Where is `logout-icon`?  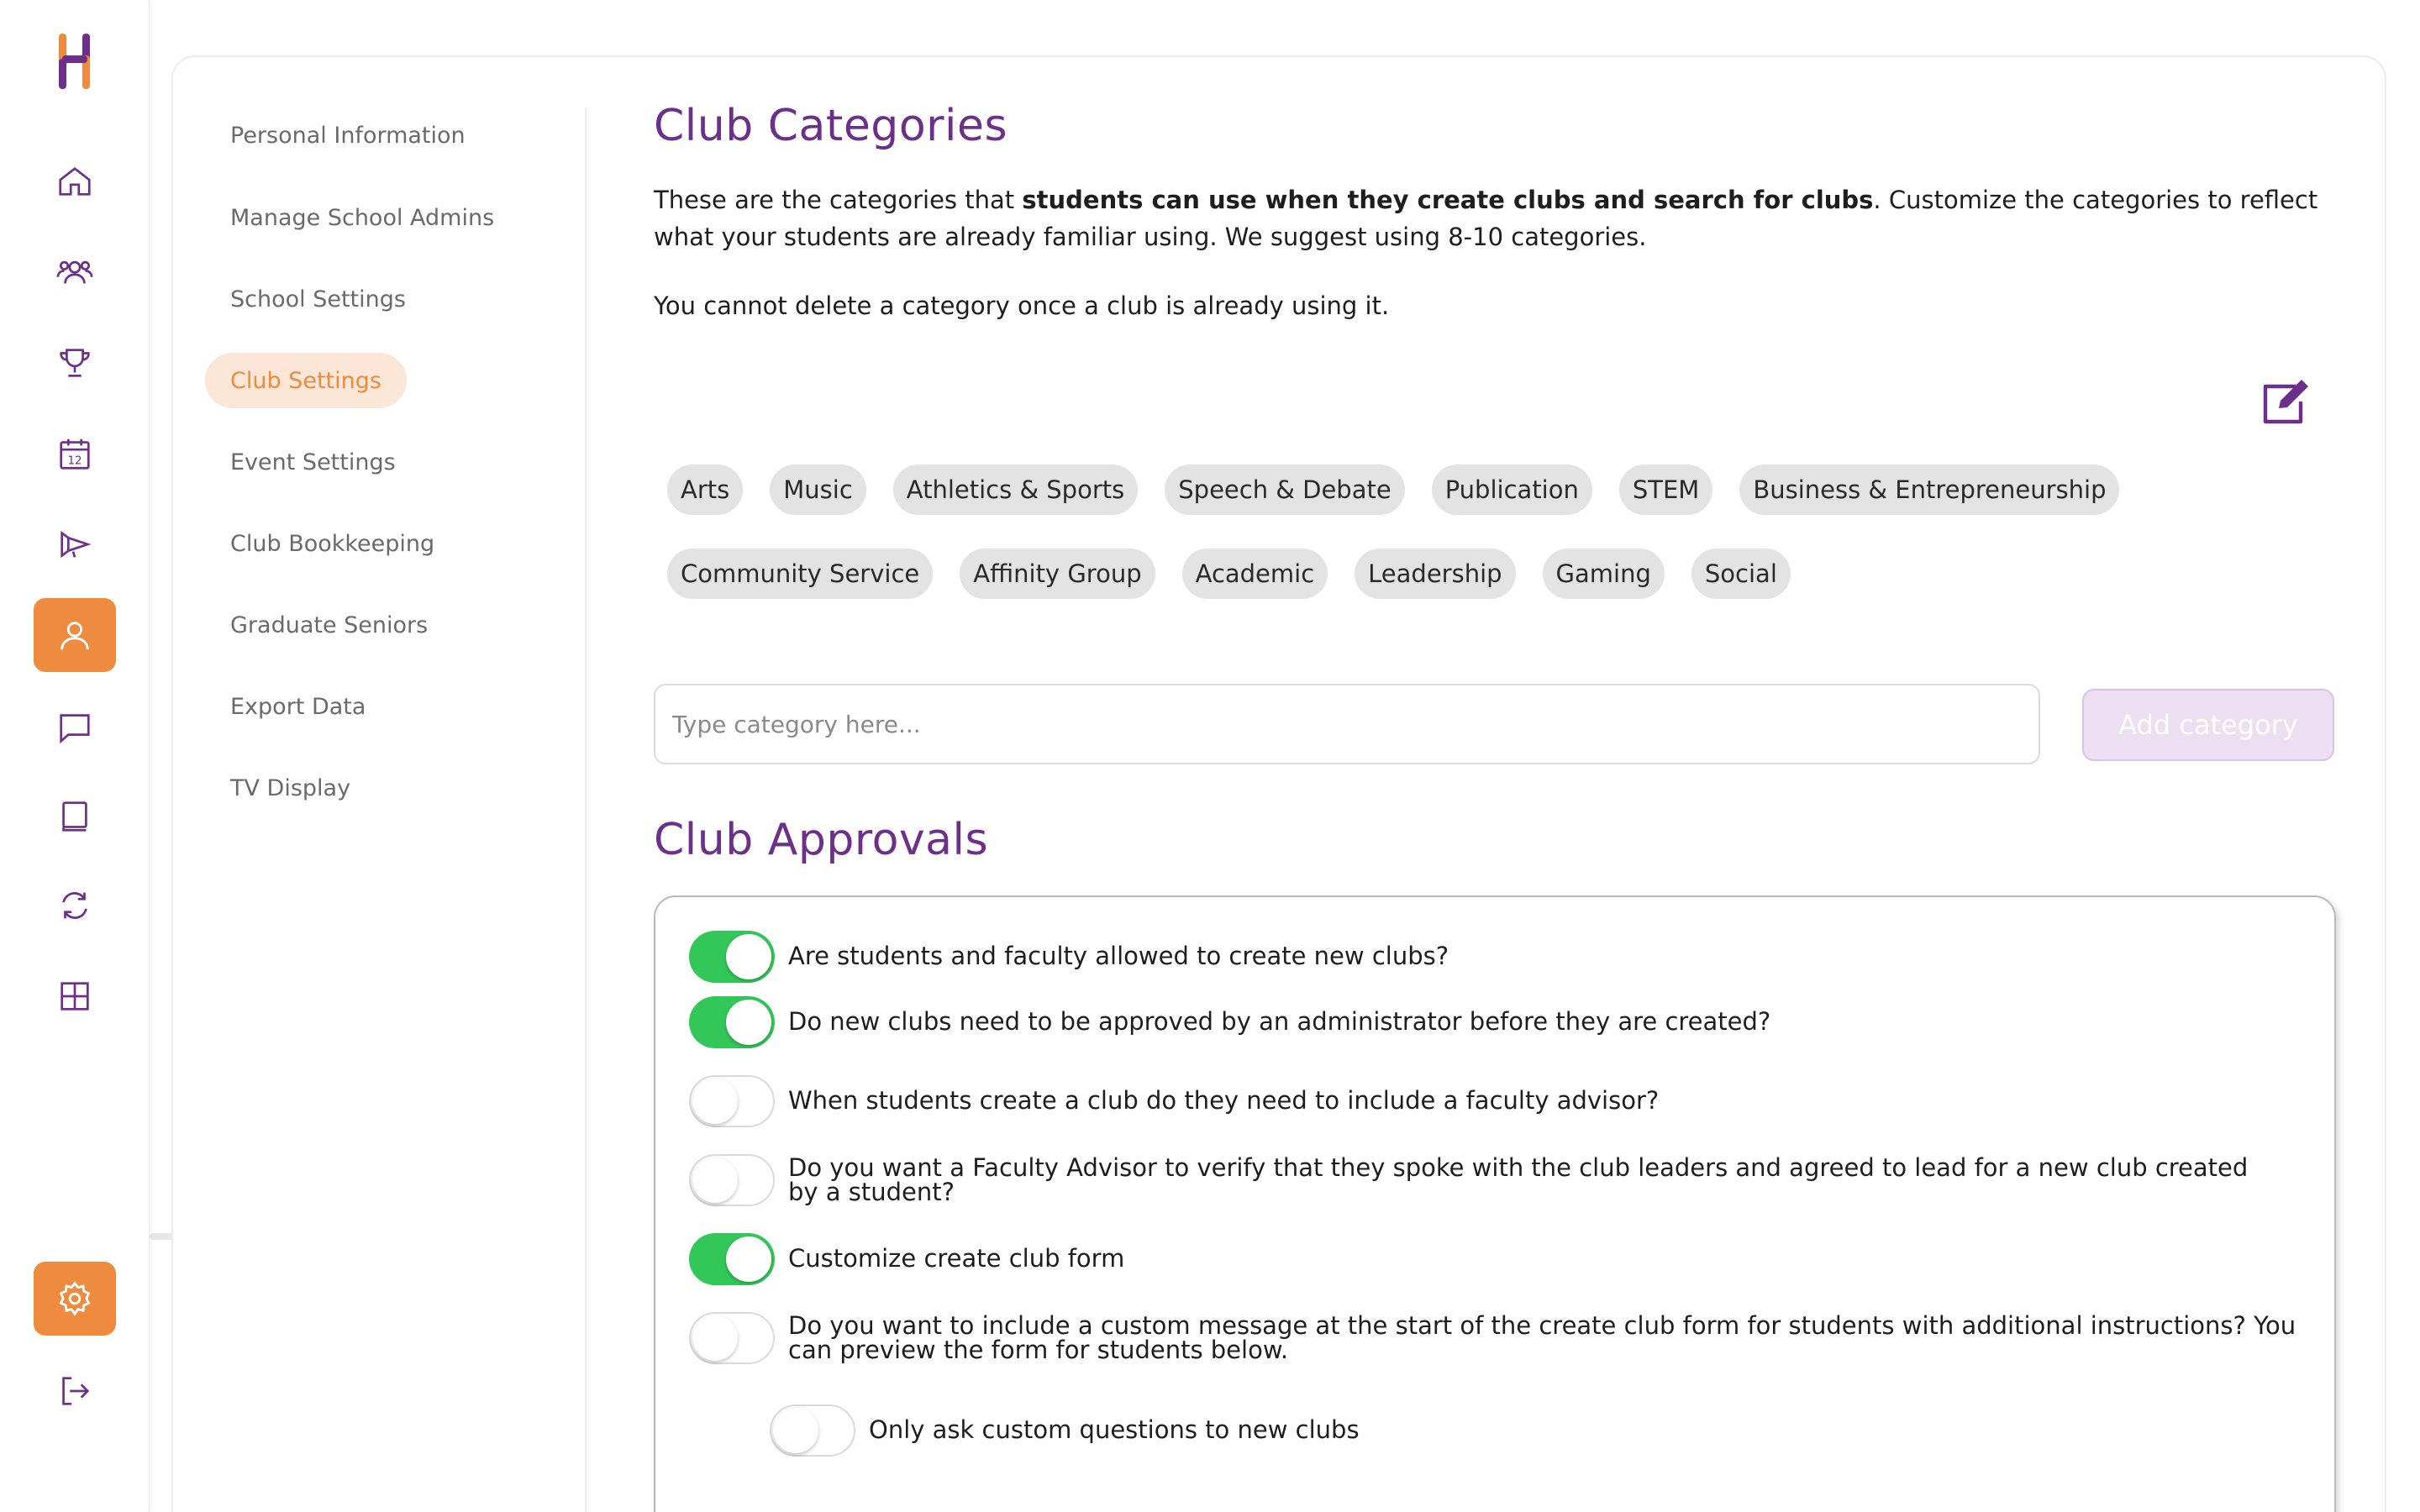
logout-icon is located at coordinates (75, 1391).